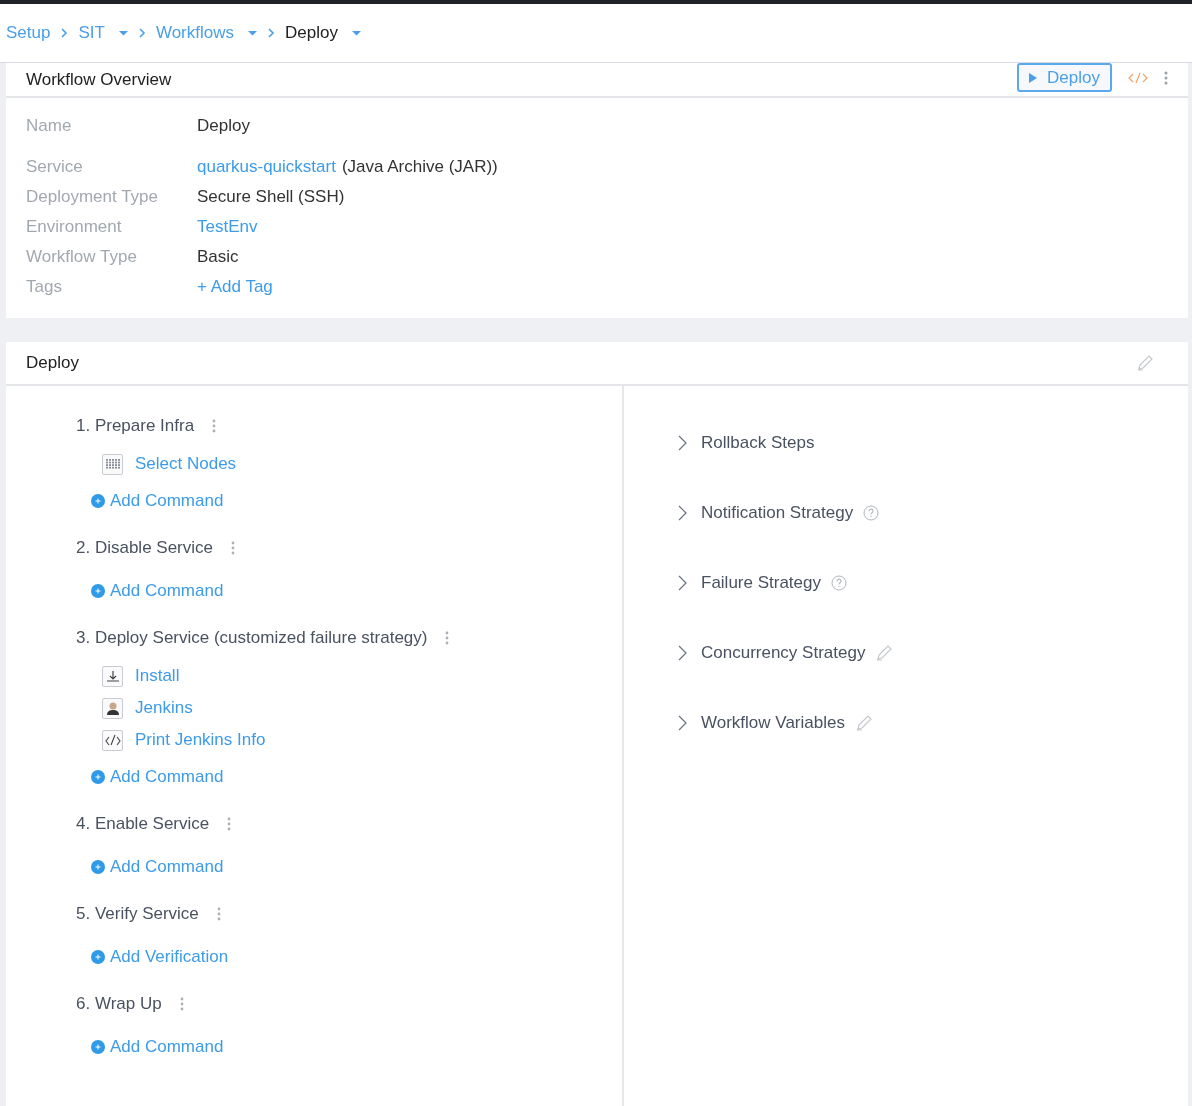 This screenshot has height=1106, width=1192. I want to click on card-title: Workflow Overview, so click(99, 79).